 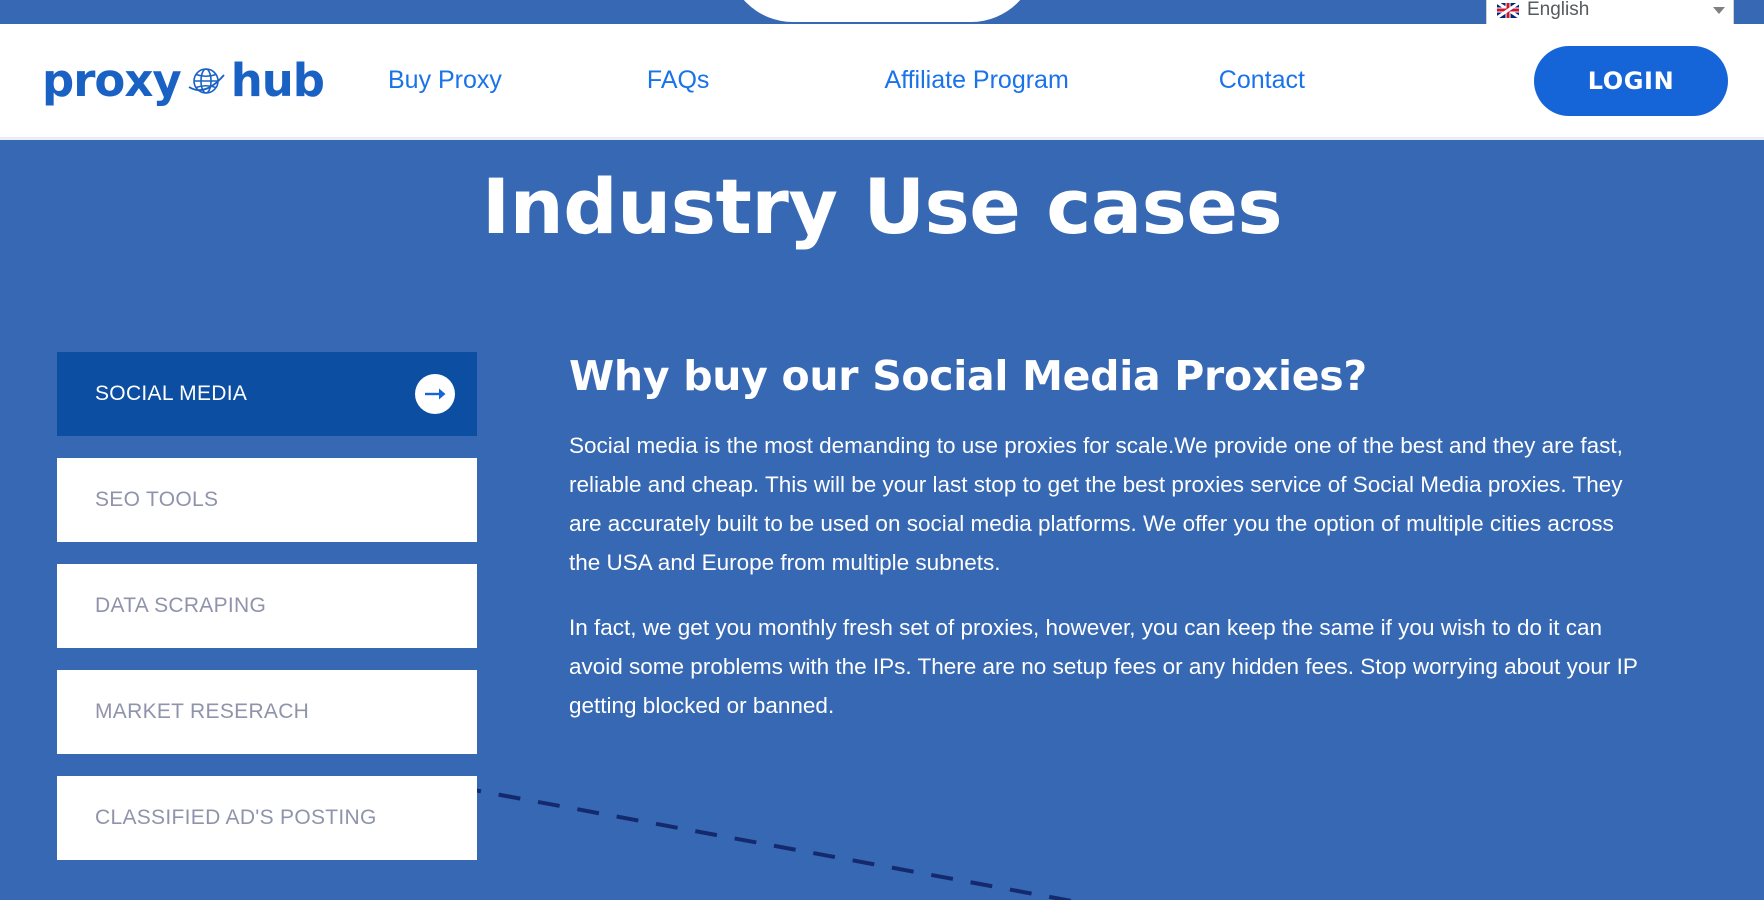 I want to click on nav-item-faqs: FAQs, so click(x=678, y=80).